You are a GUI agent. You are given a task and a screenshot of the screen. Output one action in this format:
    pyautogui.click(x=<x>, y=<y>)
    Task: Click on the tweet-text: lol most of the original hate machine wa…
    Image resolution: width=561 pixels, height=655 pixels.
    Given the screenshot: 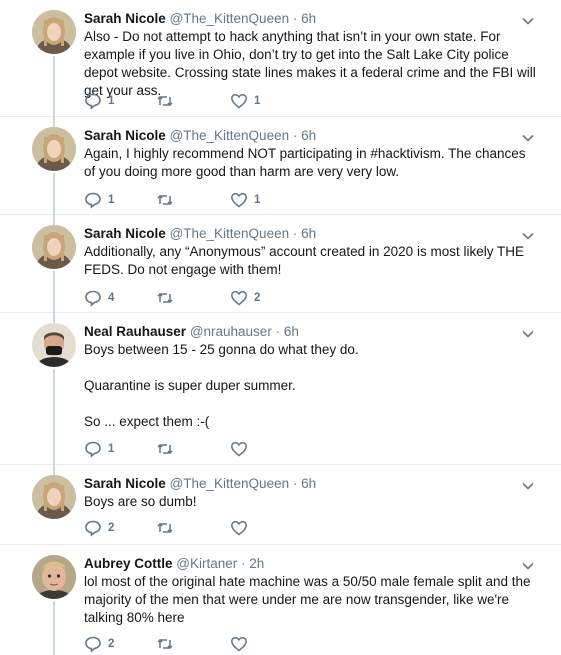 What is the action you would take?
    pyautogui.click(x=310, y=600)
    